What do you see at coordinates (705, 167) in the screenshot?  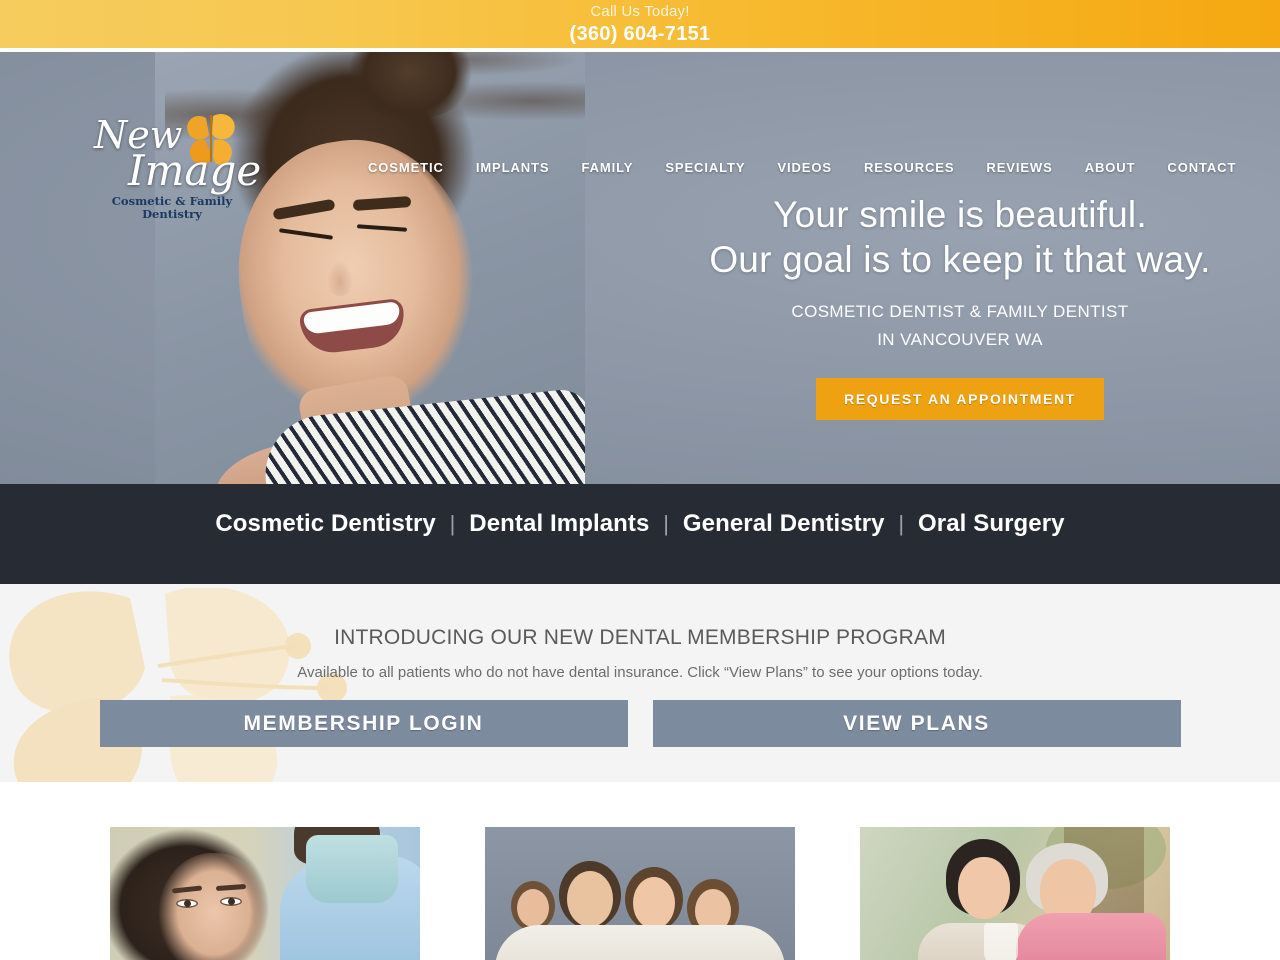 I see `nav-item-specialty: SPECIALTY` at bounding box center [705, 167].